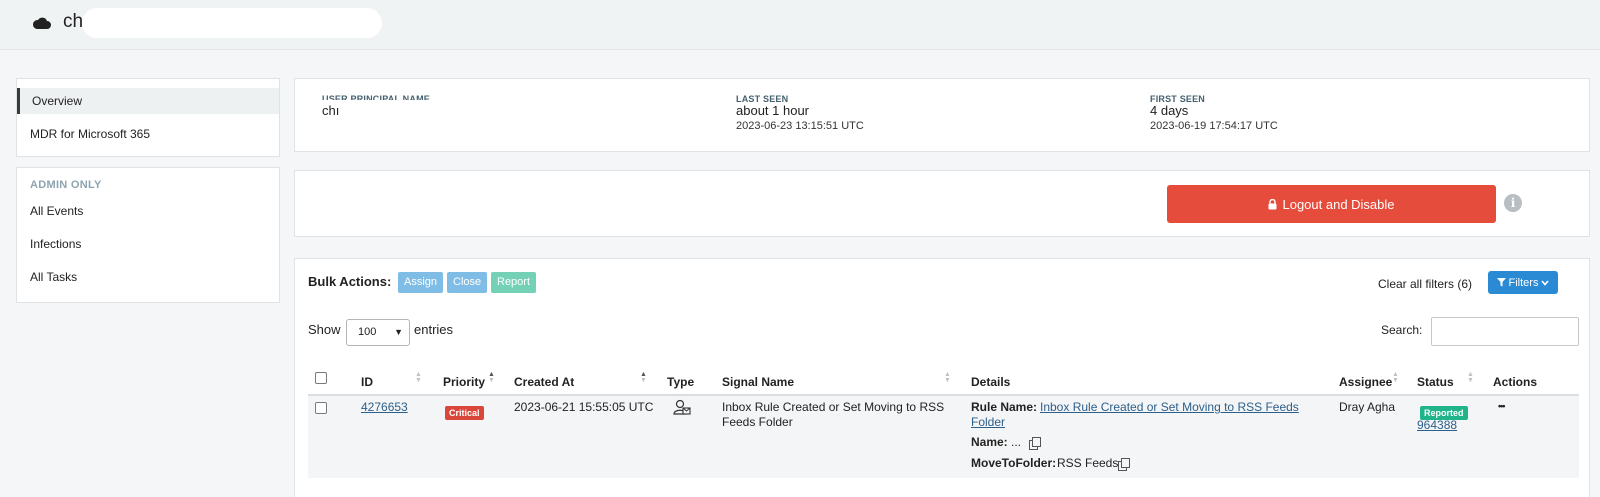  What do you see at coordinates (1214, 126) in the screenshot?
I see `first-seen-timestamp: 2023-06-19 17:54:17 UTC` at bounding box center [1214, 126].